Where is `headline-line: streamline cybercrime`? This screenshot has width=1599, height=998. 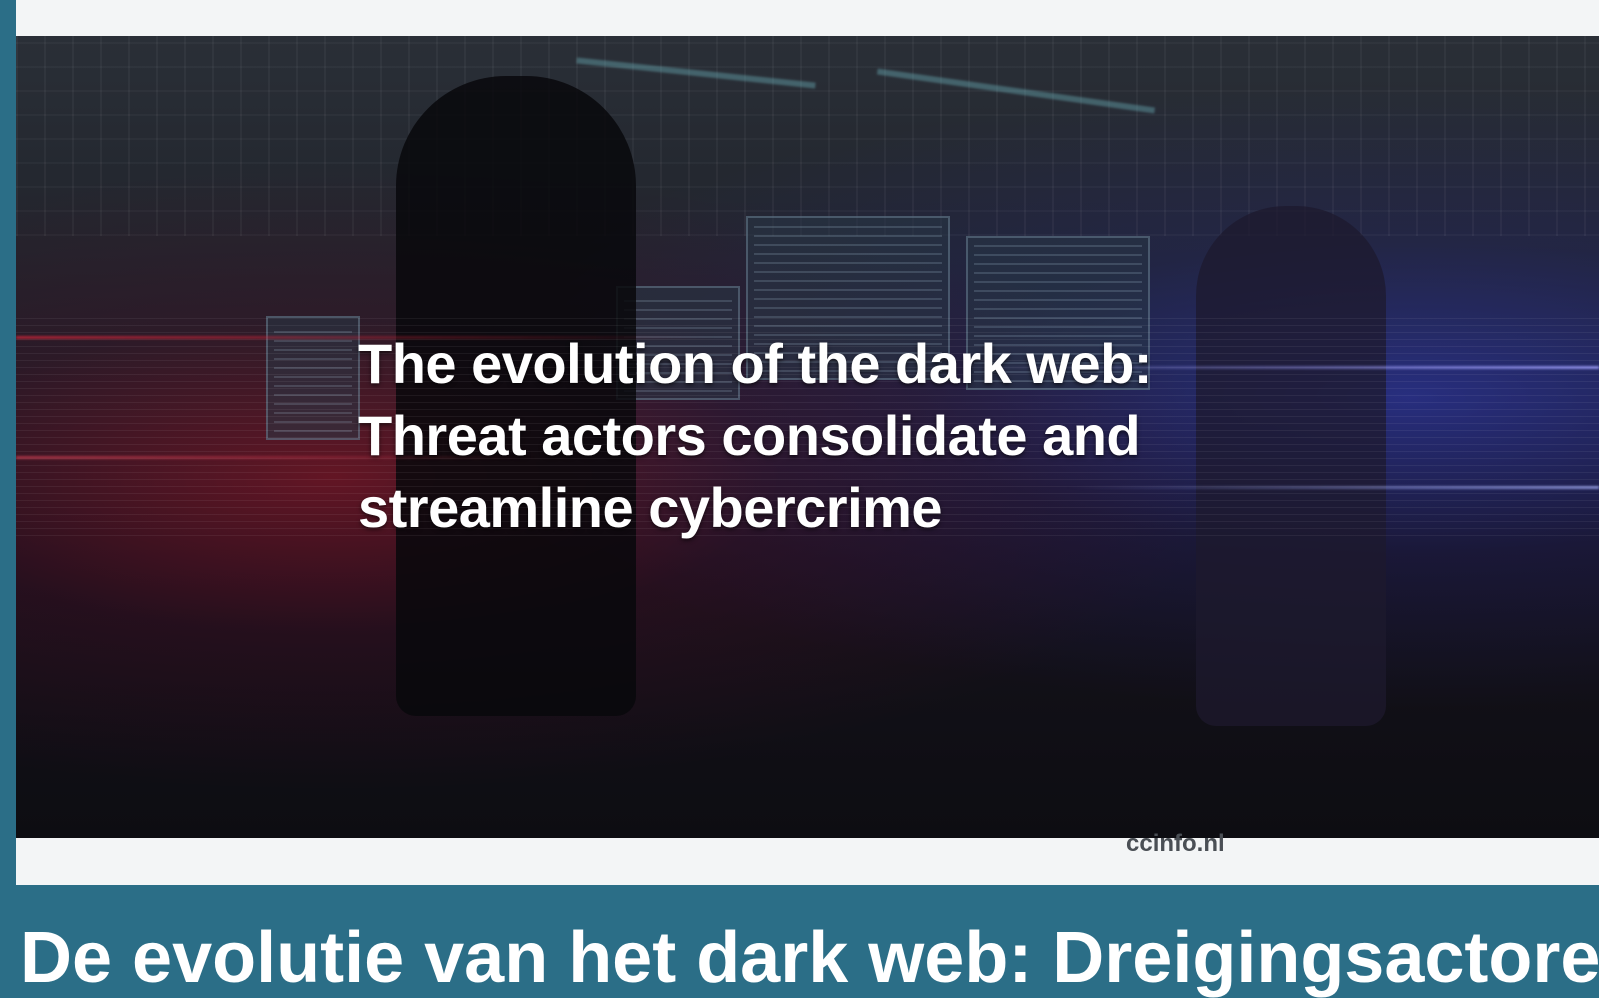 headline-line: streamline cybercrime is located at coordinates (650, 507).